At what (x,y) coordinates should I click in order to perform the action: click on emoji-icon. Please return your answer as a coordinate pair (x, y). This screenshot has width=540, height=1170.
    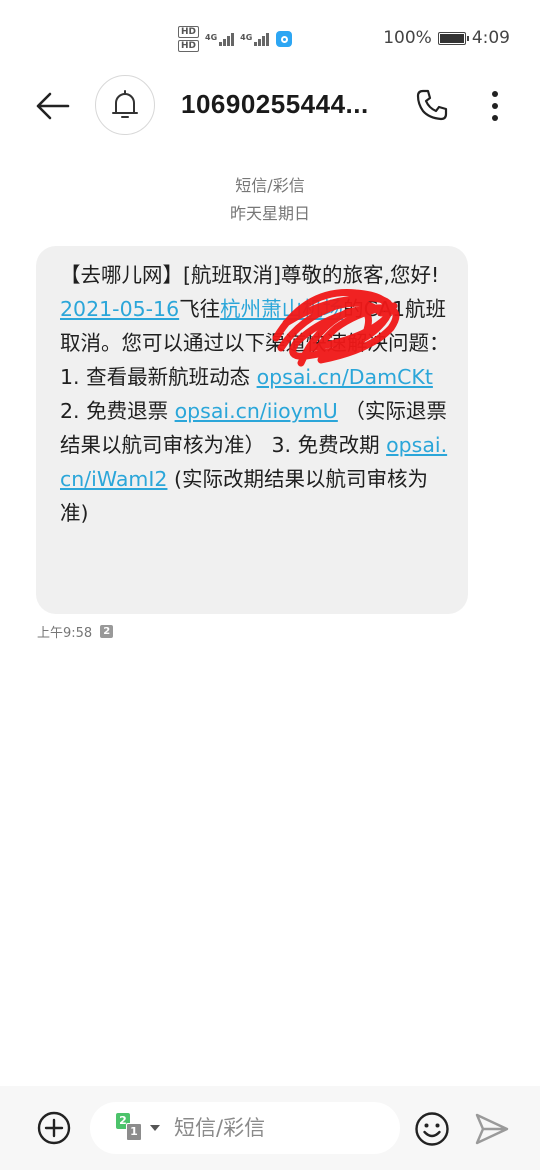
    Looking at the image, I should click on (432, 1129).